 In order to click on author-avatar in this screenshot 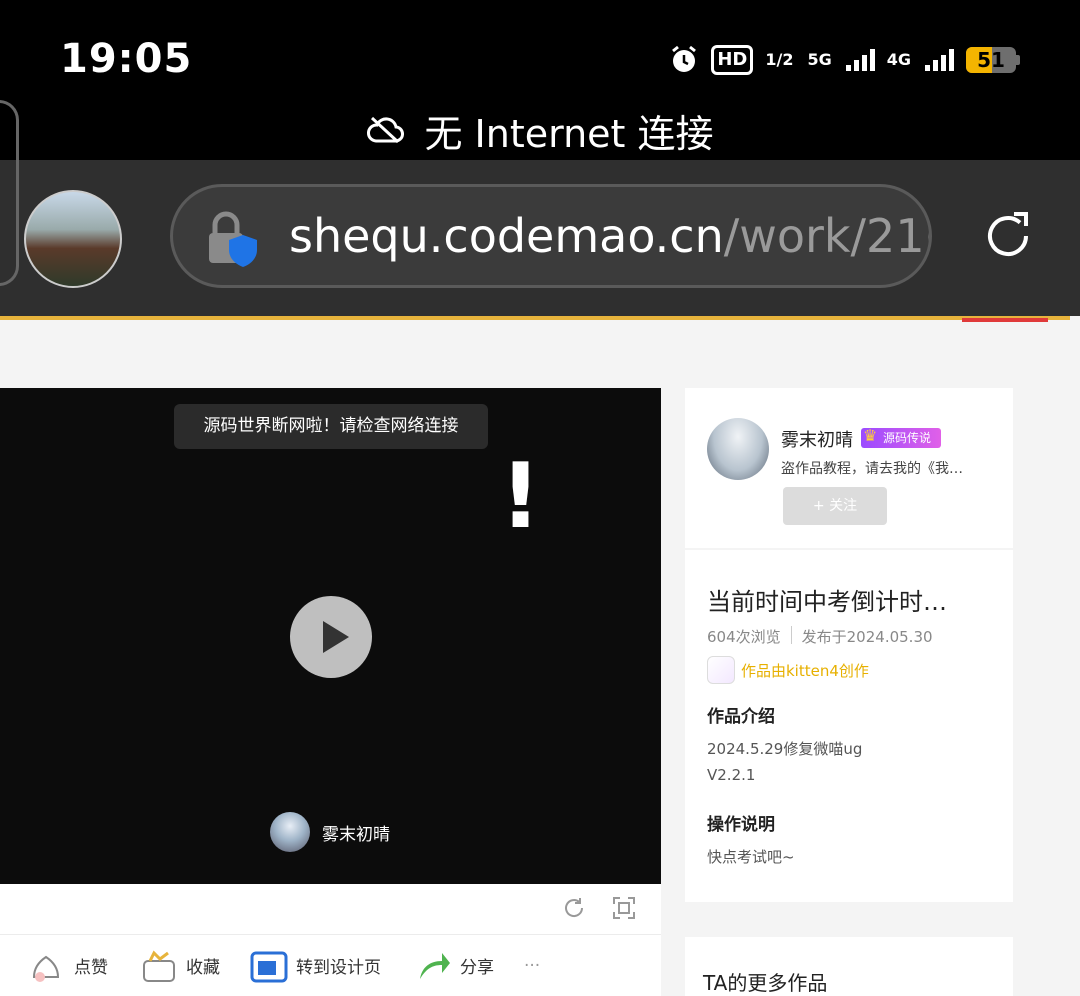, I will do `click(738, 449)`.